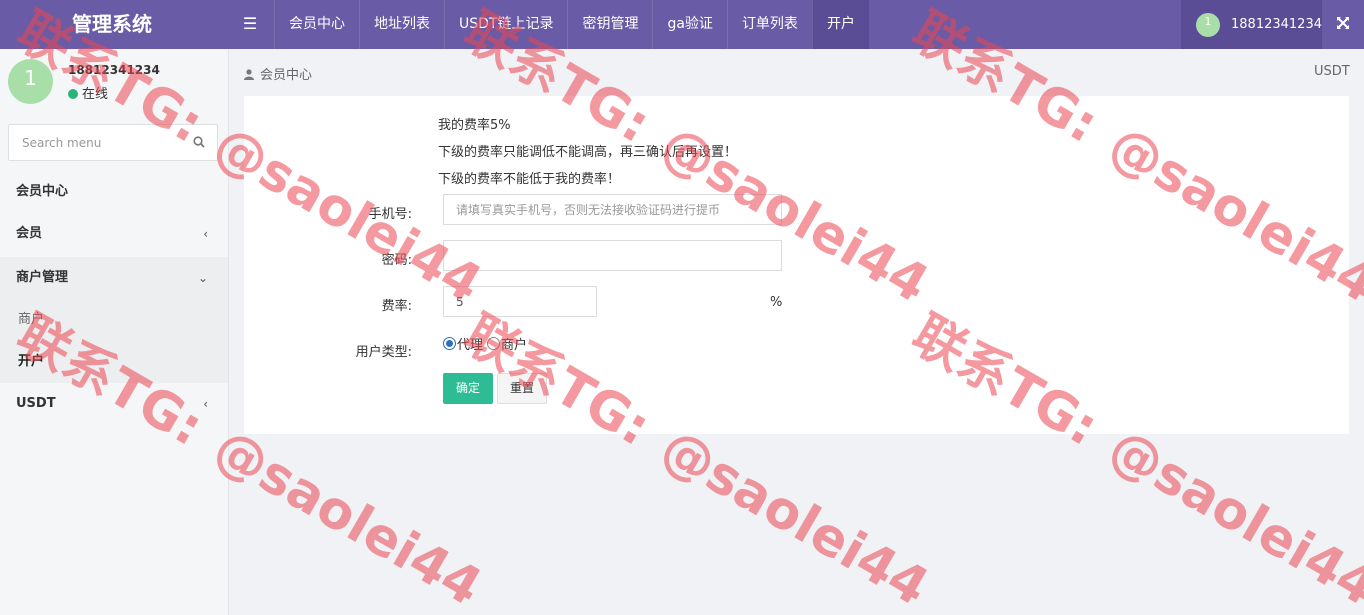  What do you see at coordinates (30, 81) in the screenshot?
I see `profile-avatar: 1` at bounding box center [30, 81].